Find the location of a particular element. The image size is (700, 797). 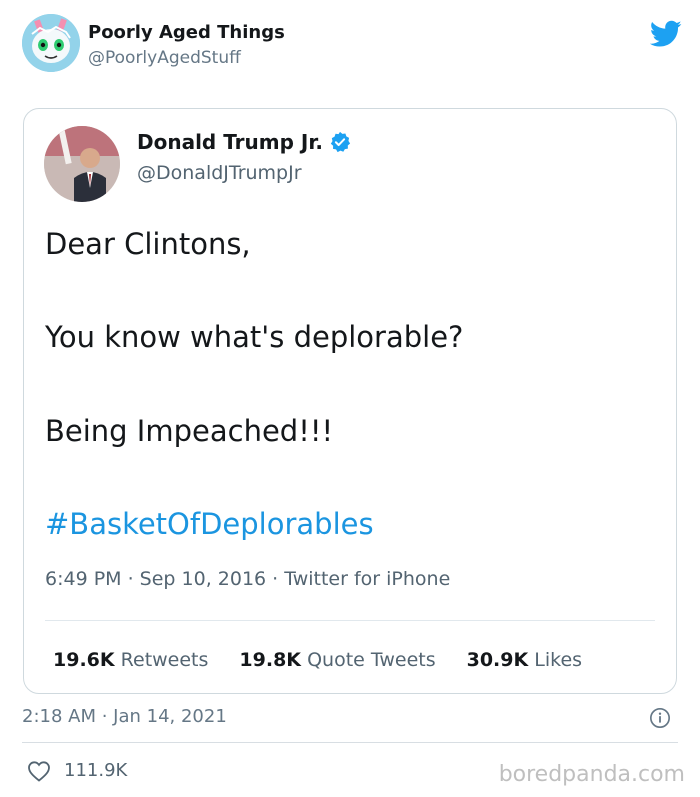

tweet-text-line: You know what's deplorable? is located at coordinates (254, 337).